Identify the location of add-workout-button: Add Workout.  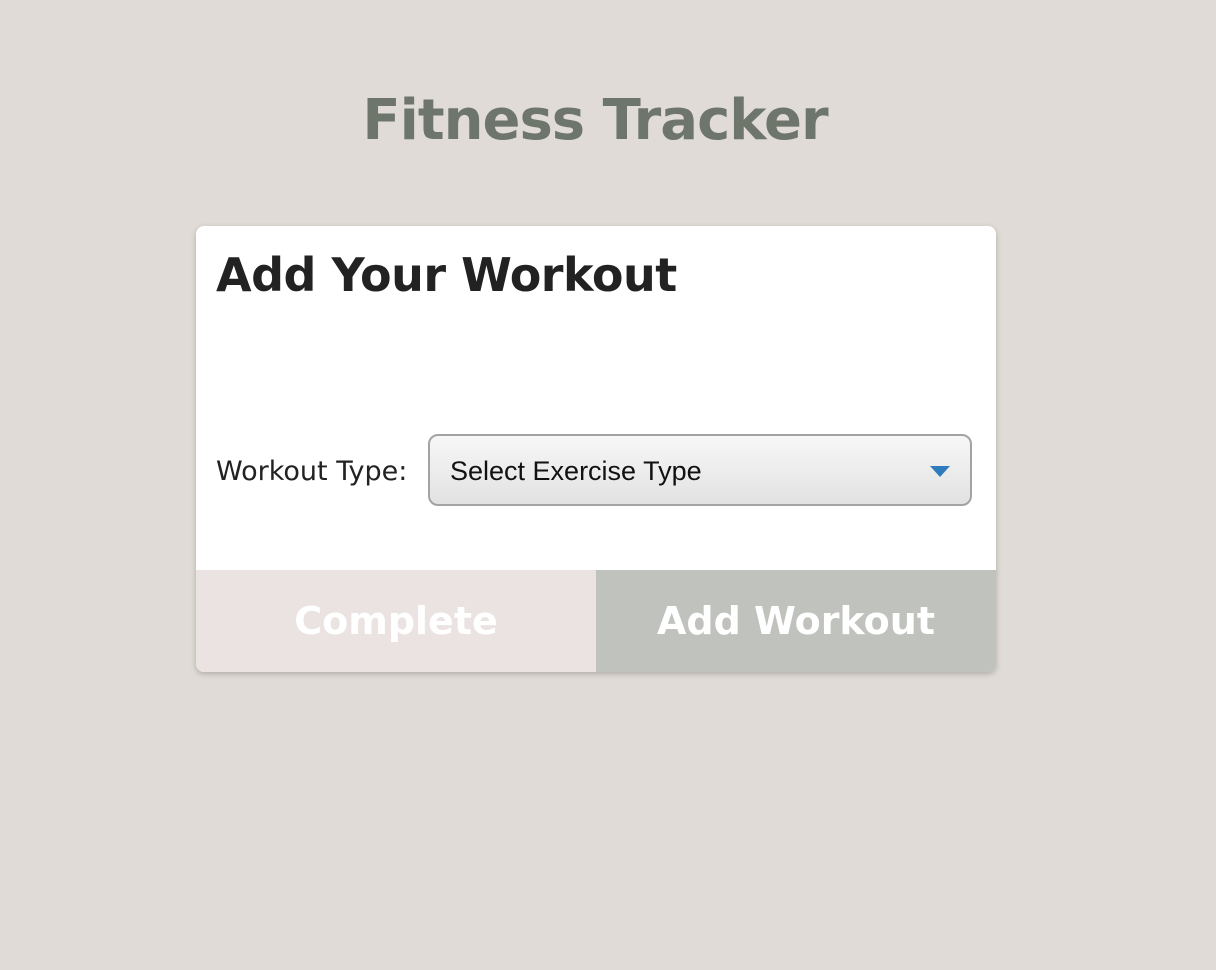
(796, 621).